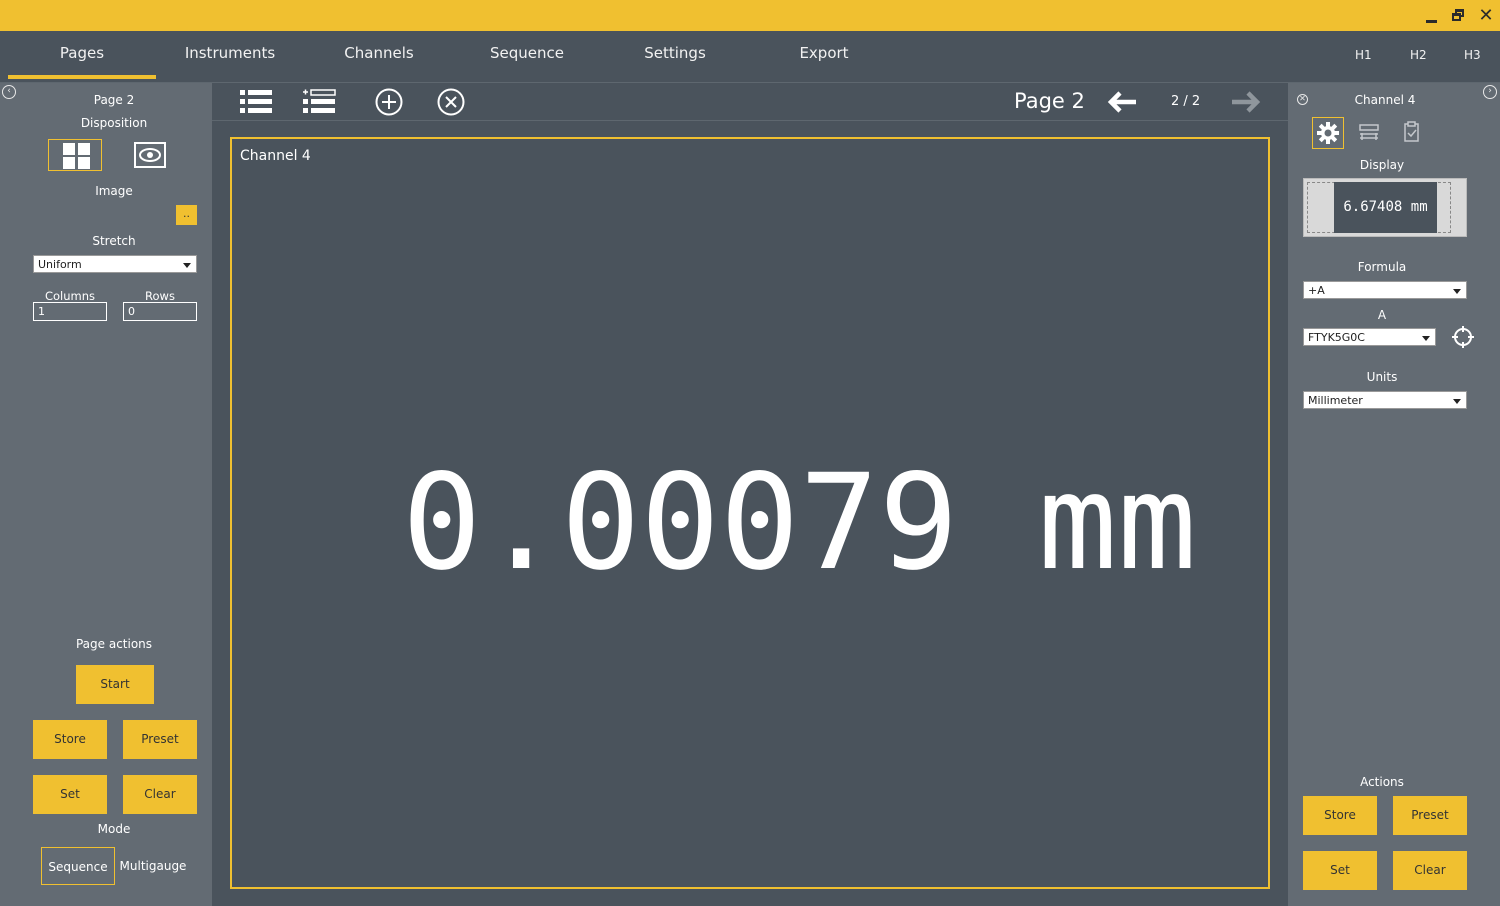 This screenshot has width=1500, height=906. I want to click on stretch-label: Stretch, so click(114, 241).